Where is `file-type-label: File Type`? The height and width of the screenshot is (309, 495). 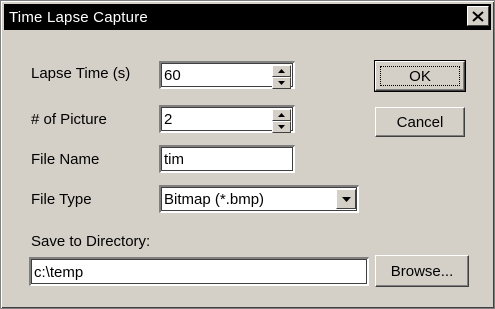 file-type-label: File Type is located at coordinates (61, 199).